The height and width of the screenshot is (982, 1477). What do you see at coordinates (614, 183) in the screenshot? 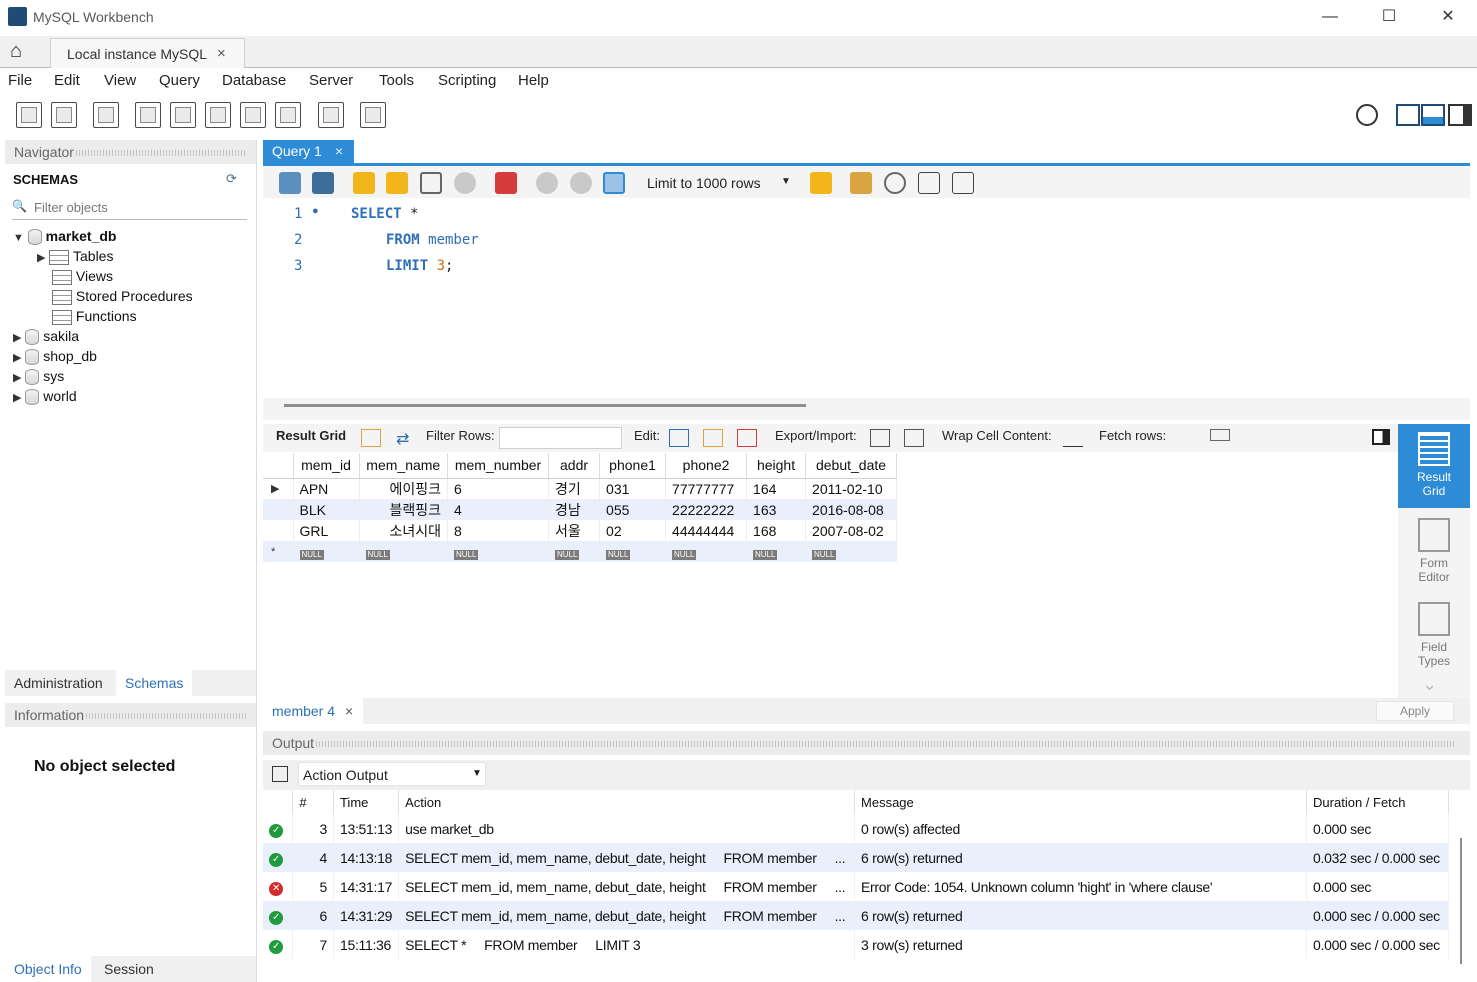
I see `autocommit-toggle-icon` at bounding box center [614, 183].